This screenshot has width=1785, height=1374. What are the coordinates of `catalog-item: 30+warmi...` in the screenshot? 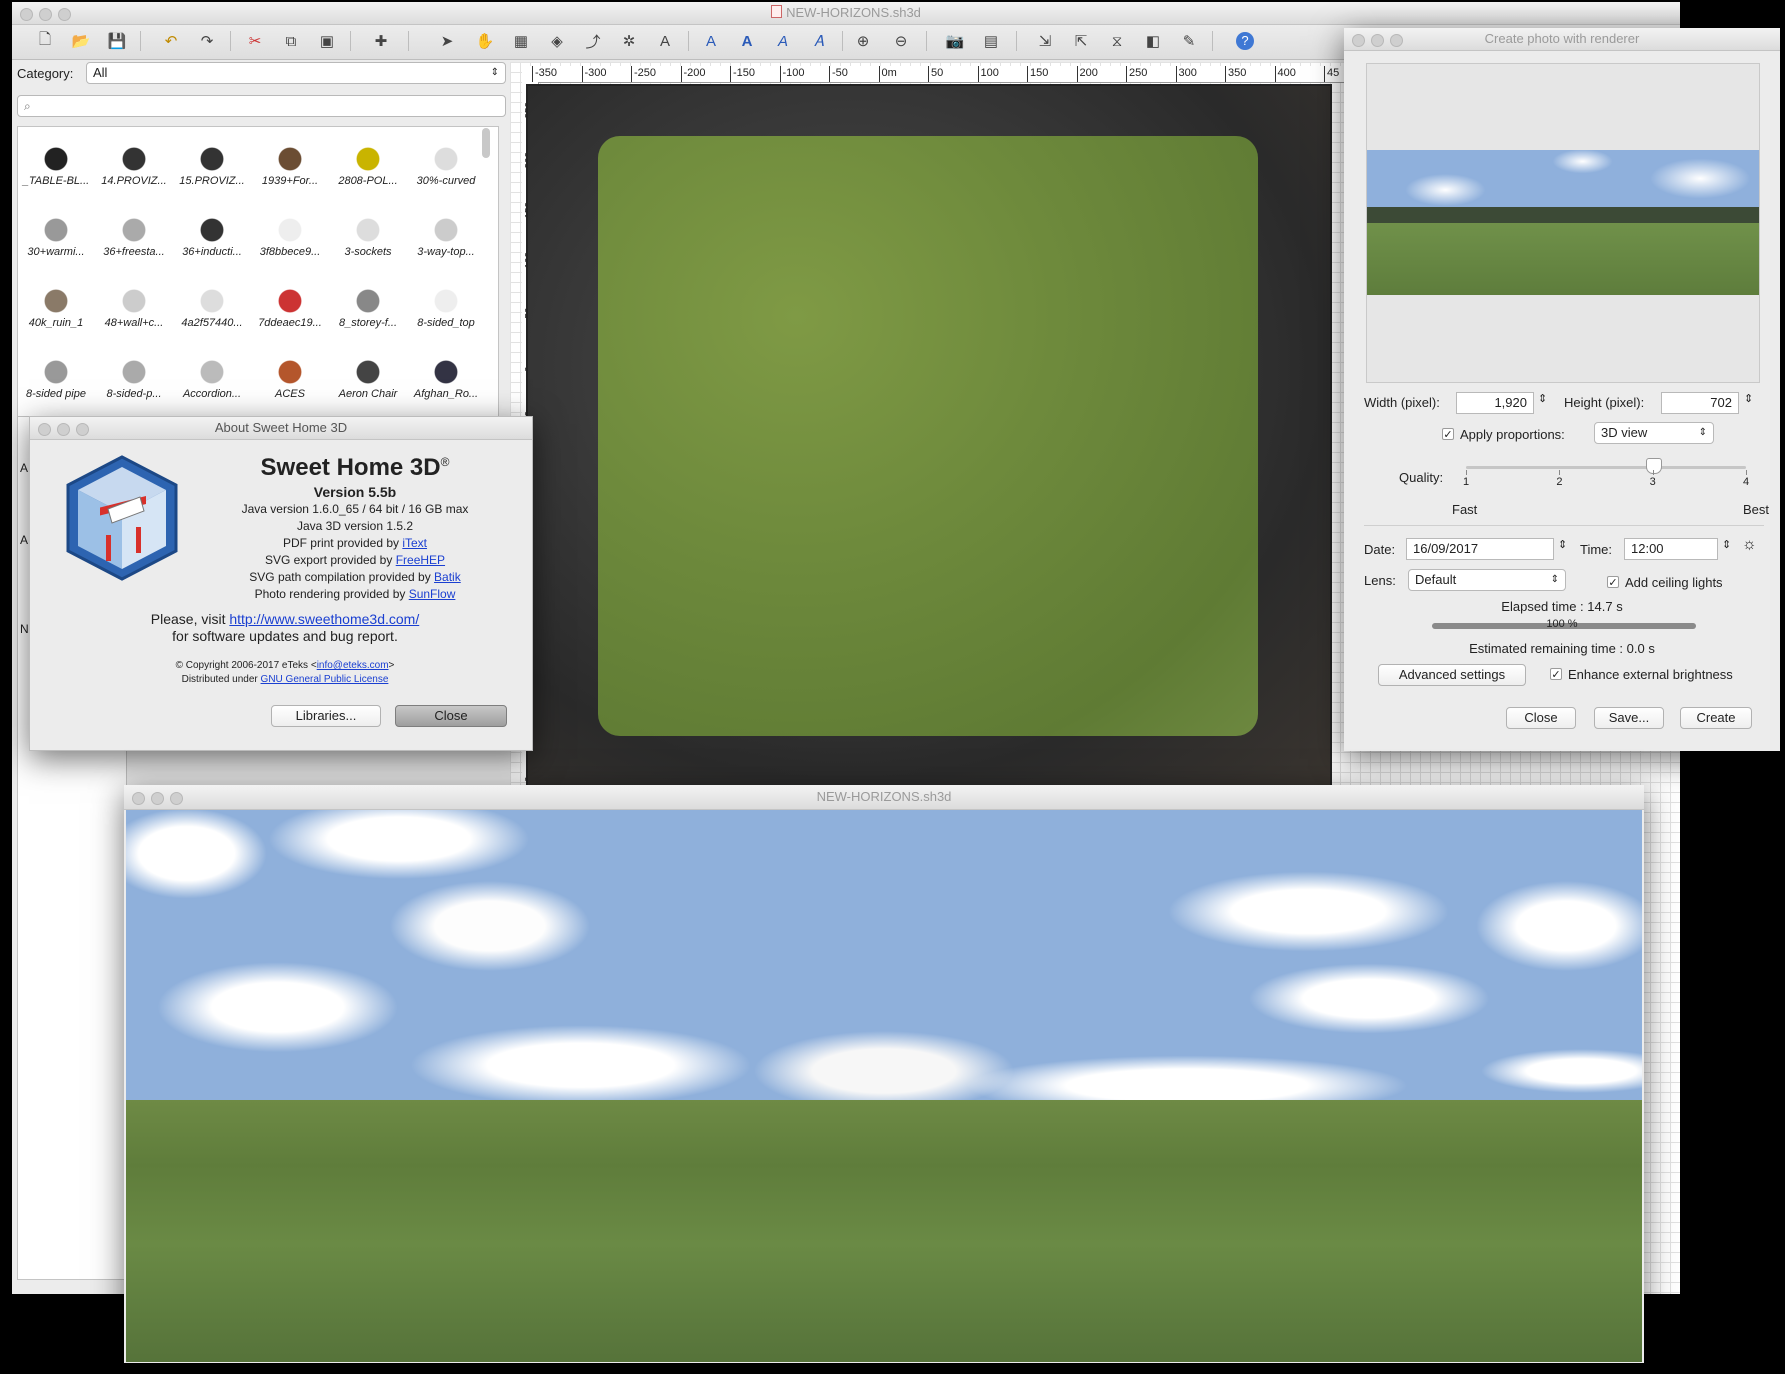 It's located at (56, 237).